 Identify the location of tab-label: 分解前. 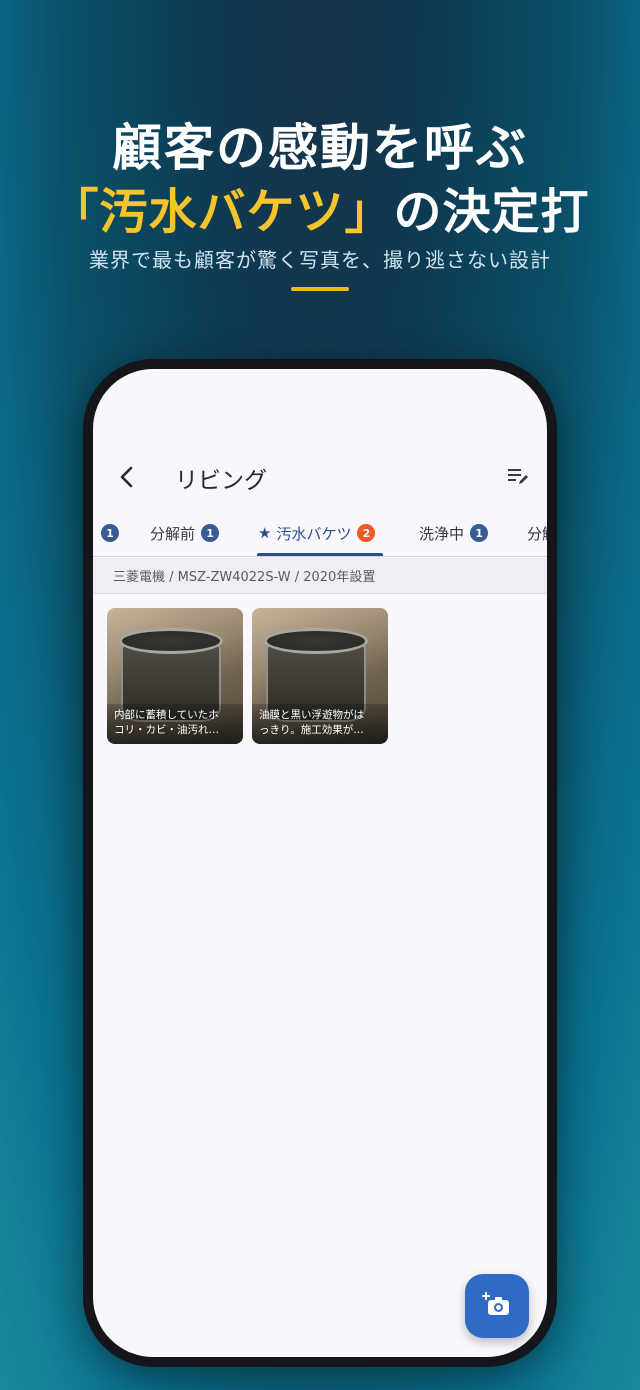
(173, 533).